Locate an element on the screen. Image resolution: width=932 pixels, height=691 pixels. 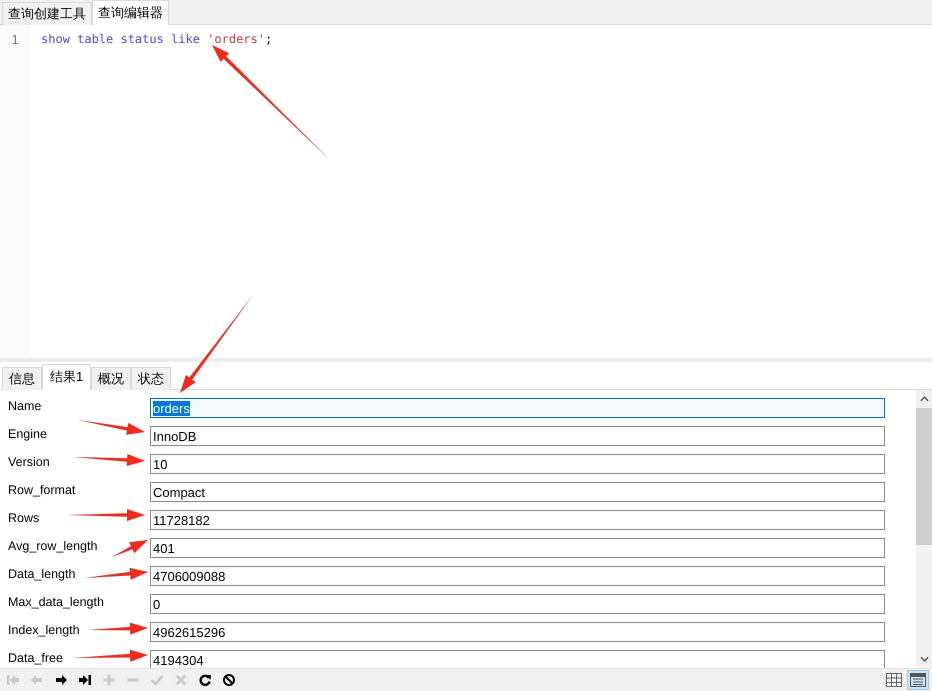
form-view-icon is located at coordinates (918, 680).